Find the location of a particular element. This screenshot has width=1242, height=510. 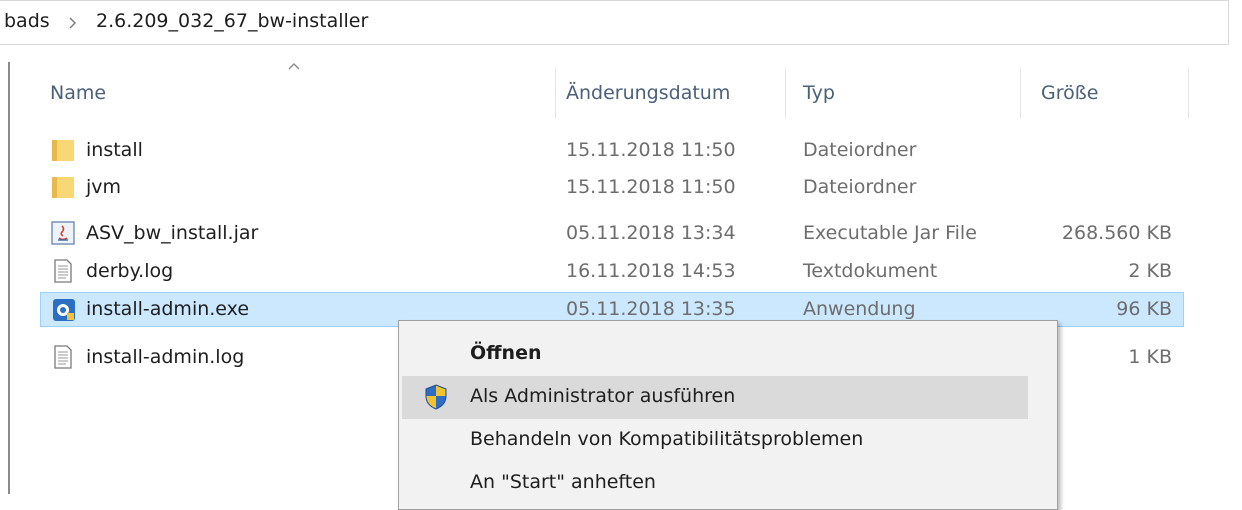

column-header-type: Typ is located at coordinates (819, 93).